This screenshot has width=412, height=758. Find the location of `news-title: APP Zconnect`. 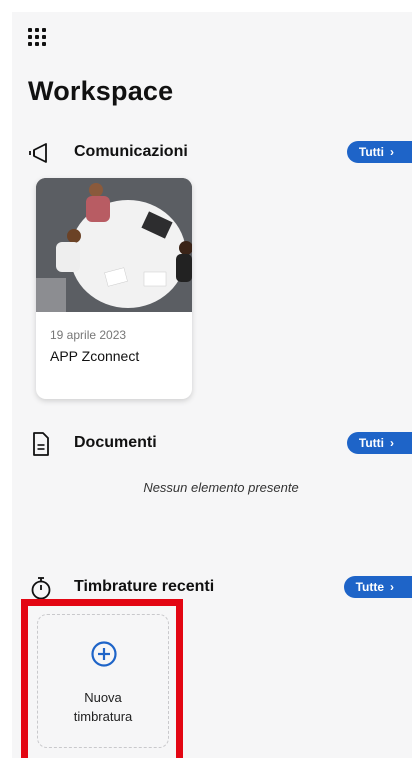

news-title: APP Zconnect is located at coordinates (95, 356).